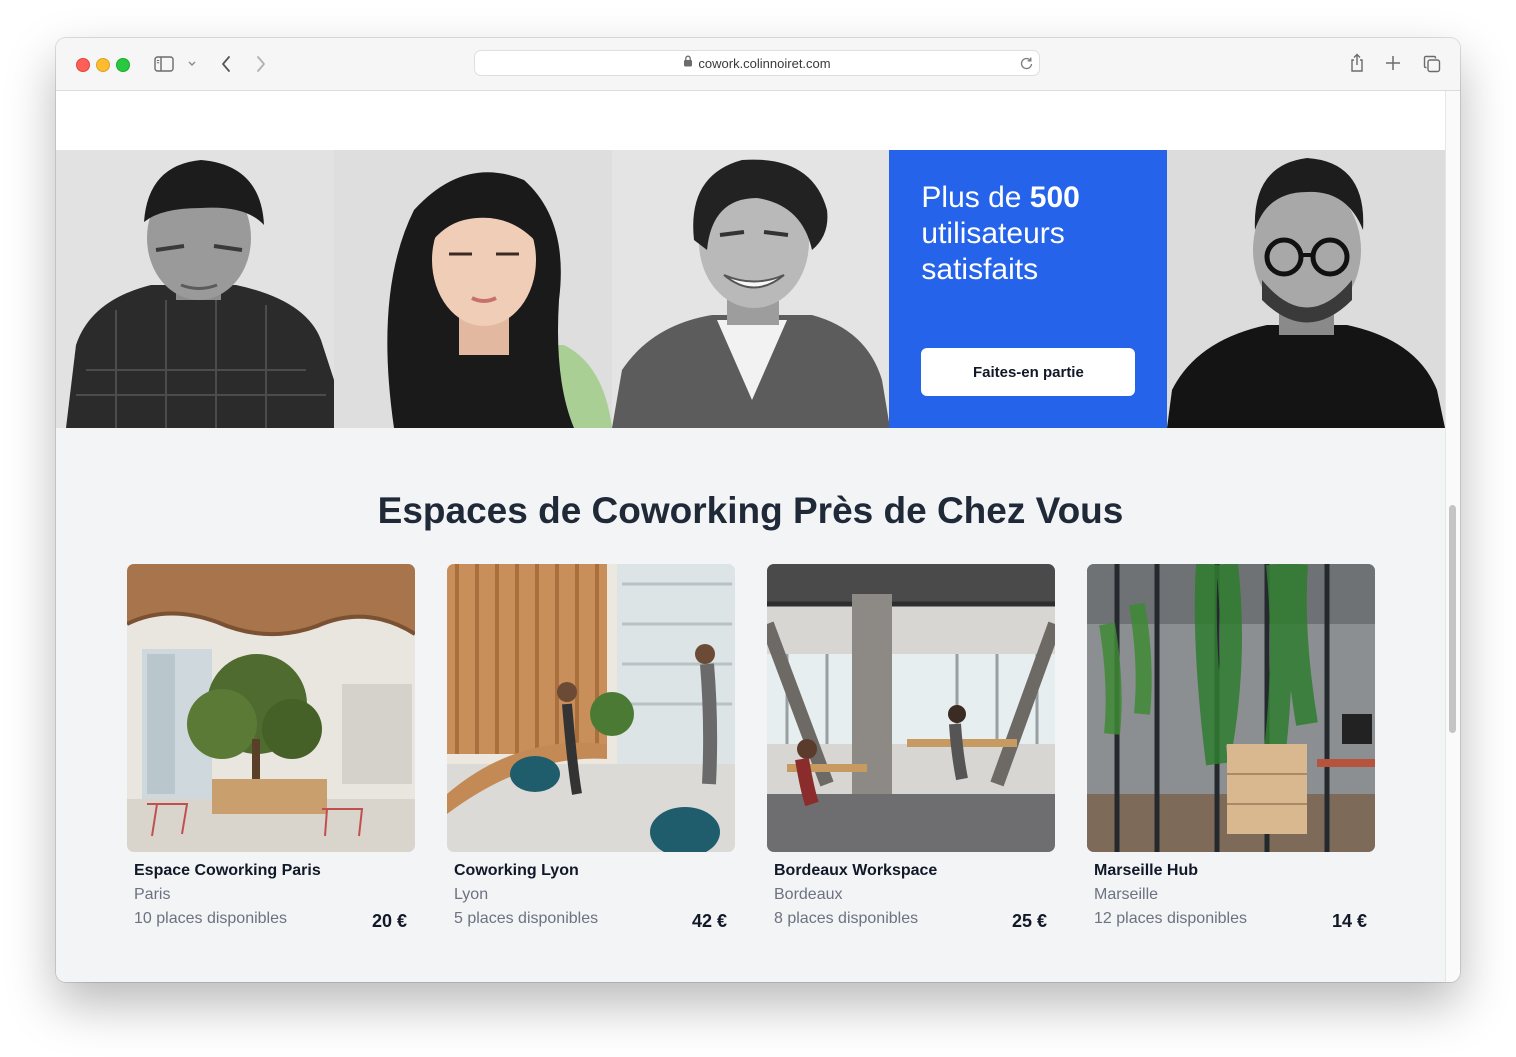 The image size is (1516, 1057). I want to click on forward-arrow-icon, so click(261, 64).